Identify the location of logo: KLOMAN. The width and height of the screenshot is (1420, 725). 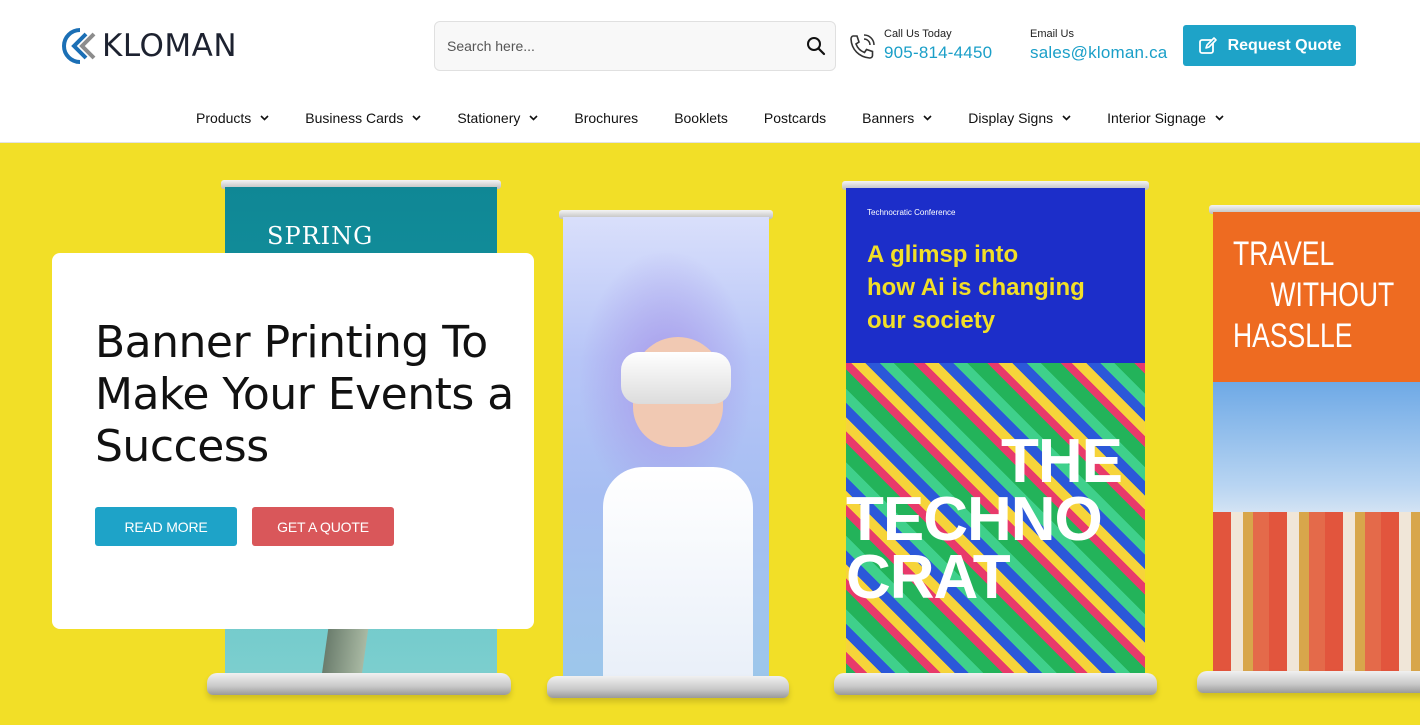
(148, 46).